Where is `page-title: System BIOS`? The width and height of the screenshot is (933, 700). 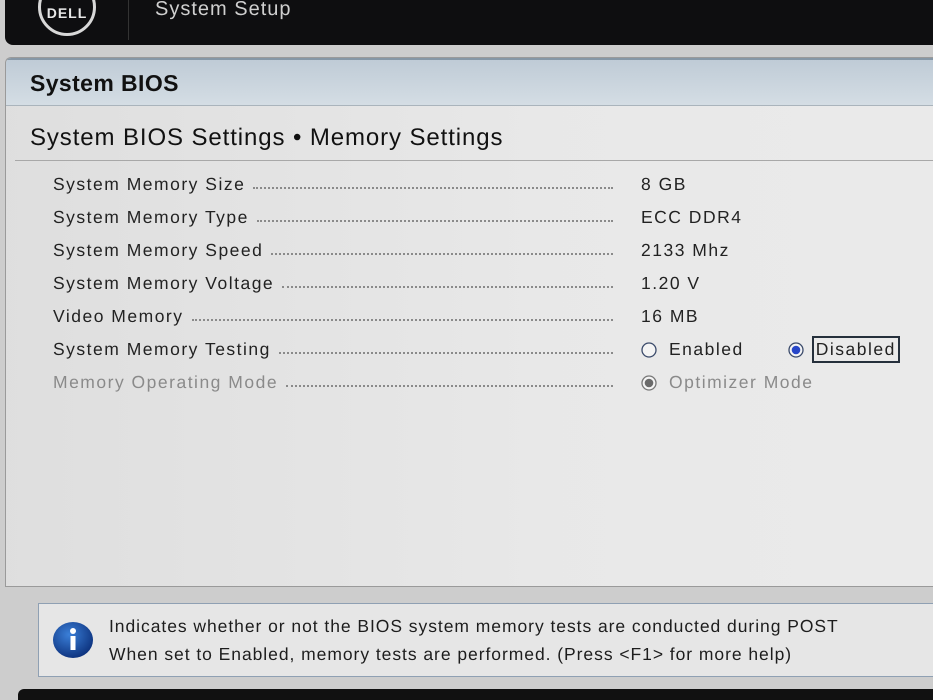
page-title: System BIOS is located at coordinates (469, 82).